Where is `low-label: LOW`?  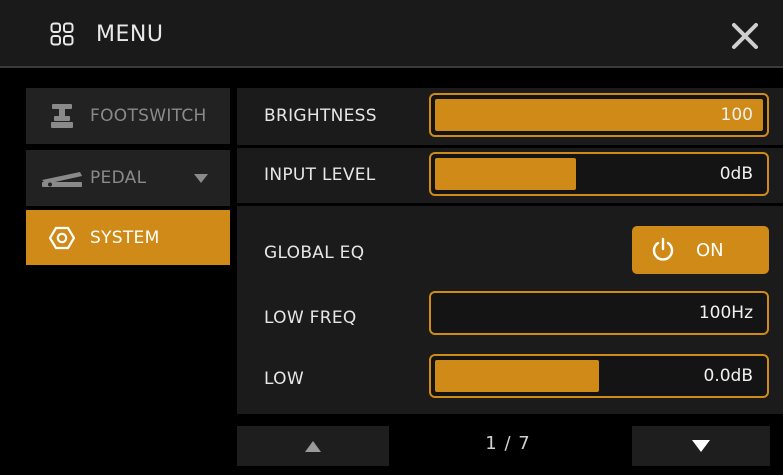 low-label: LOW is located at coordinates (284, 379).